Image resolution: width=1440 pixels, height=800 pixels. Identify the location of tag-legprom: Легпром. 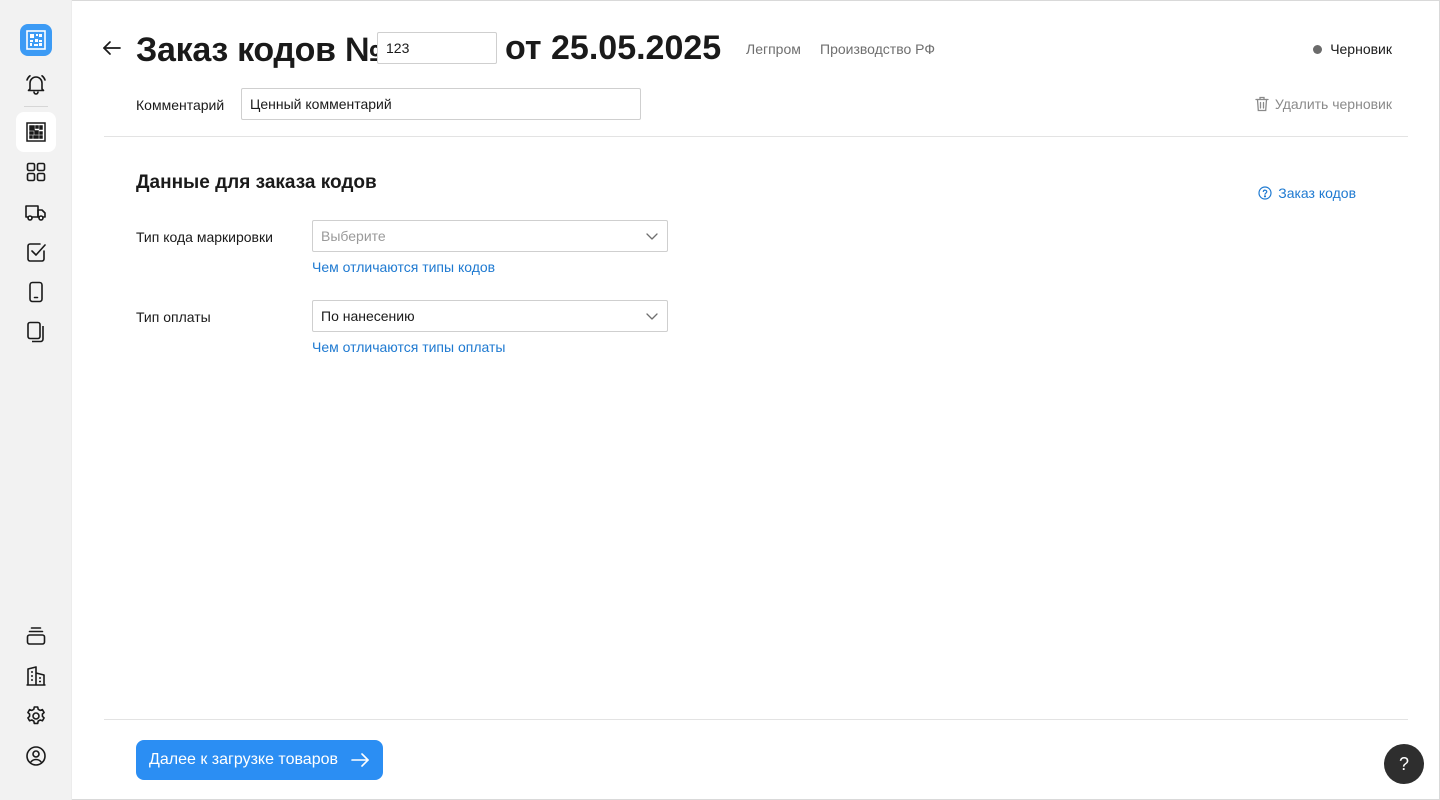
(773, 49).